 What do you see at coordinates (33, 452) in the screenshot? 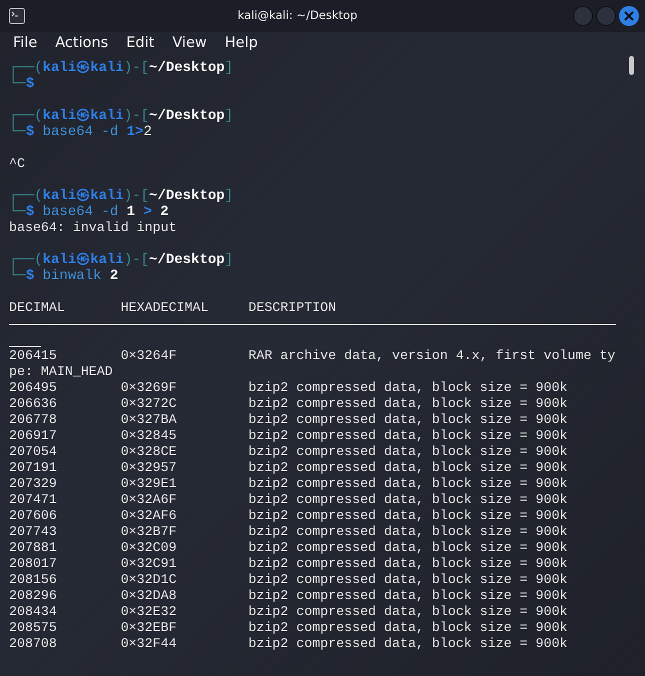
I see `table-cell-text: 207054` at bounding box center [33, 452].